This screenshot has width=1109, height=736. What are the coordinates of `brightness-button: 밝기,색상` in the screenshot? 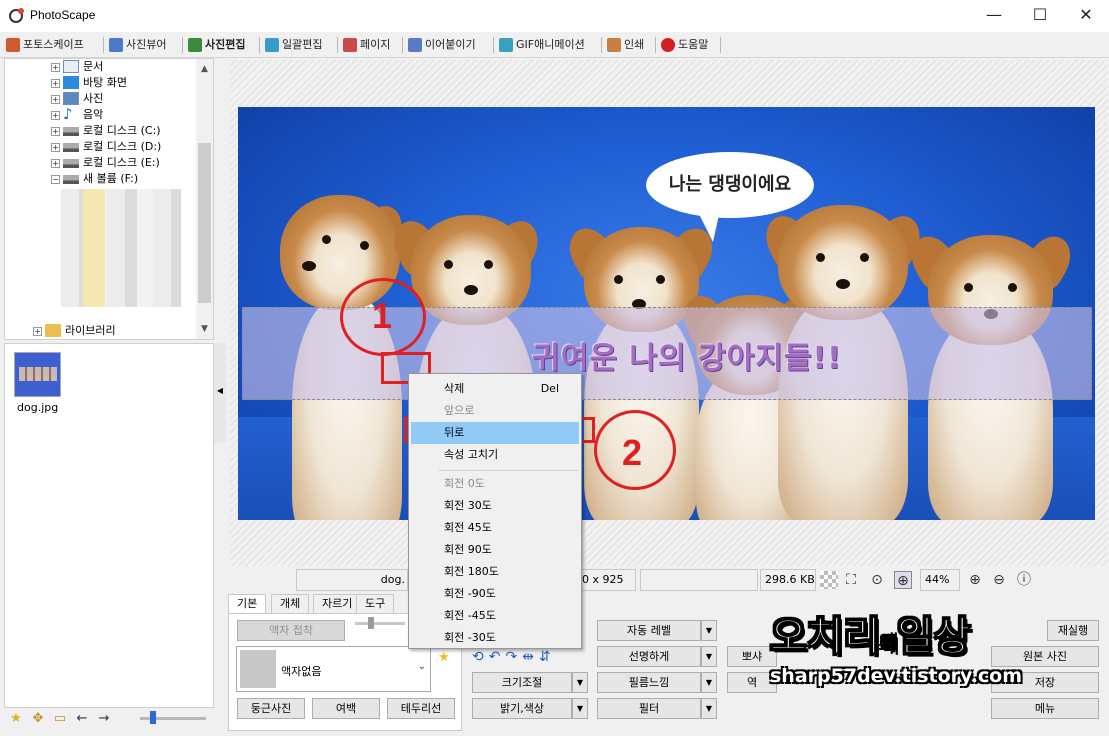 It's located at (522, 708).